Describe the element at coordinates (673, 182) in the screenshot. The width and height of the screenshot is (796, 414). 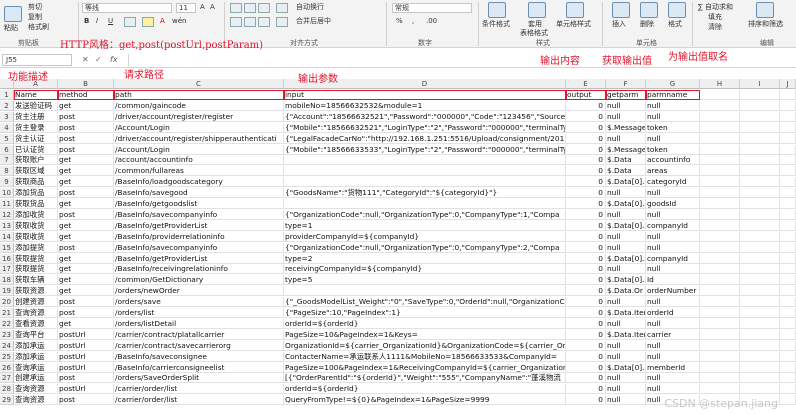
I see `cell-g9: categoryId` at that location.